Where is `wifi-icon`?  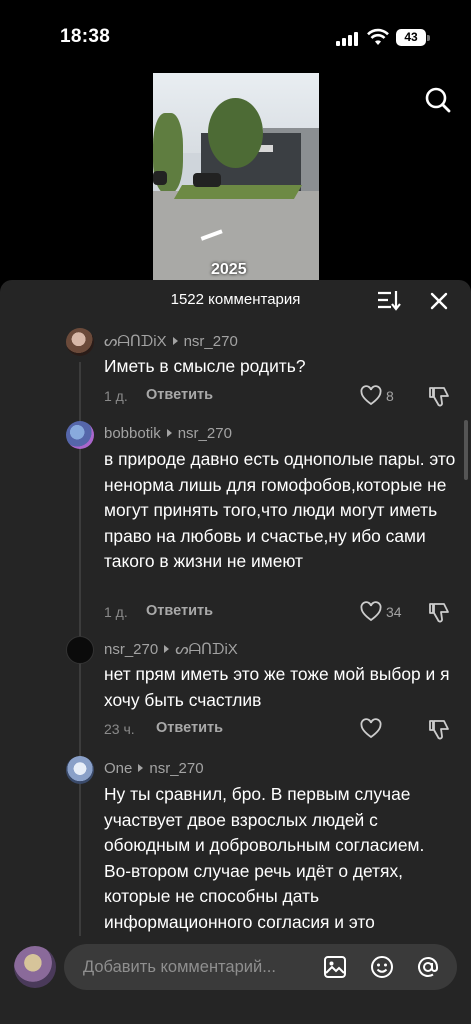
wifi-icon is located at coordinates (378, 36).